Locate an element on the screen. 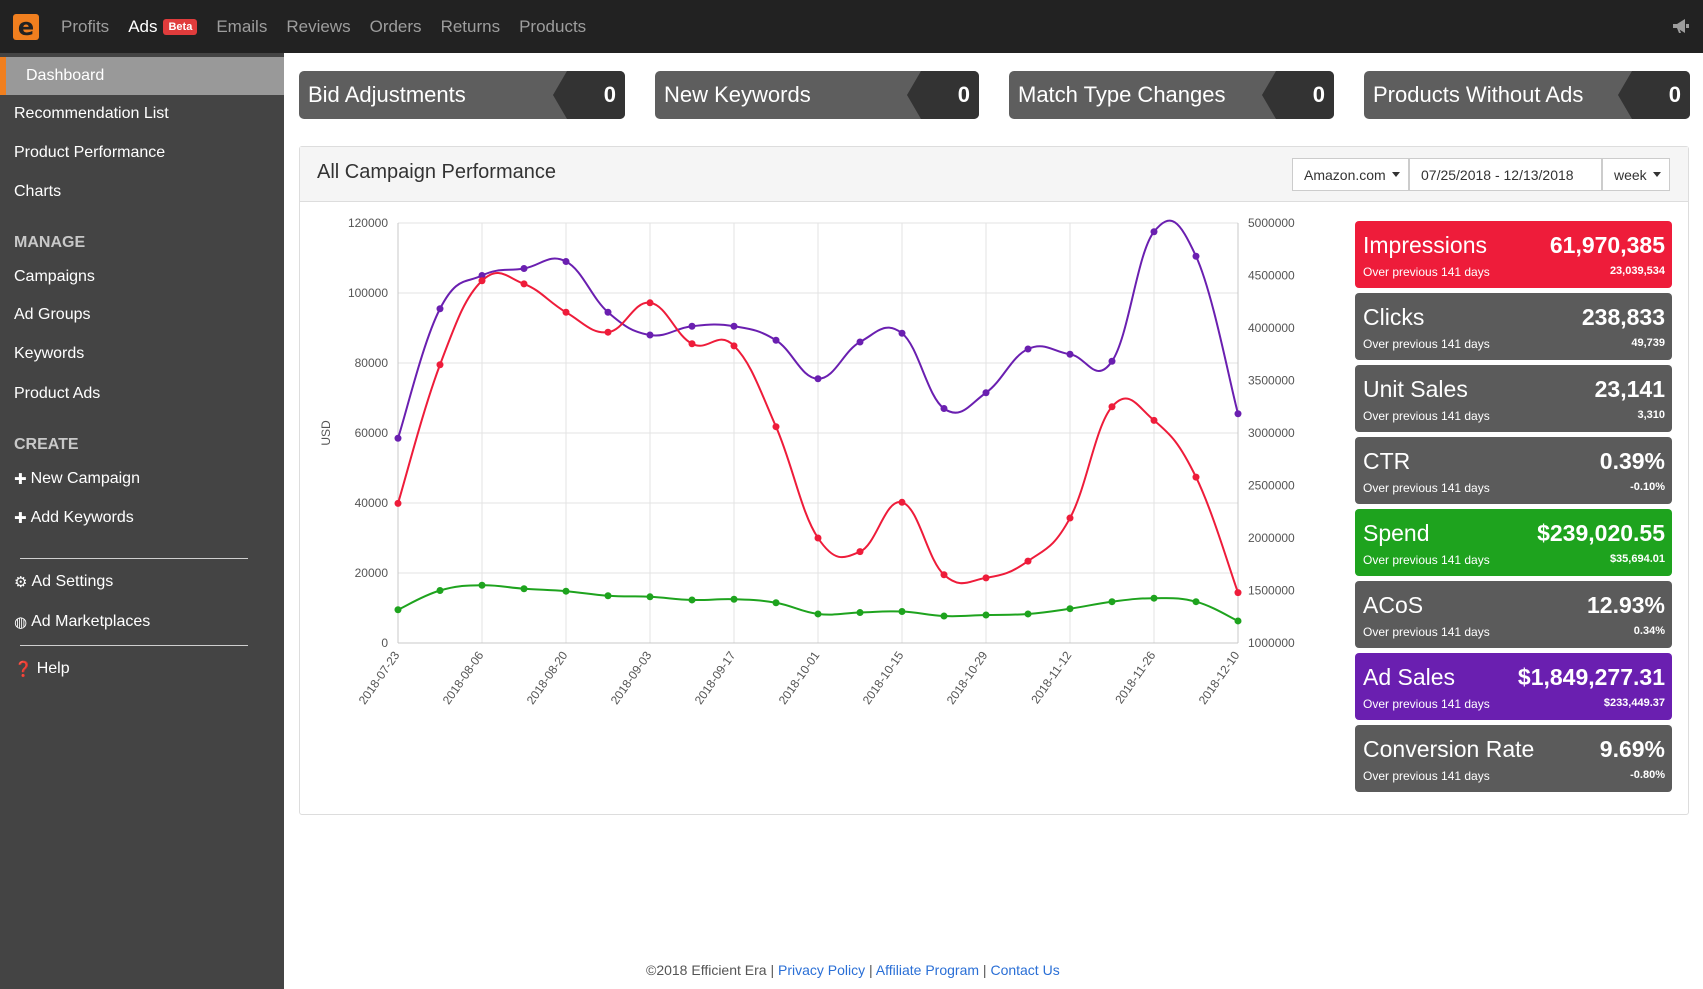  metric-value: $239,020.55 is located at coordinates (1601, 533).